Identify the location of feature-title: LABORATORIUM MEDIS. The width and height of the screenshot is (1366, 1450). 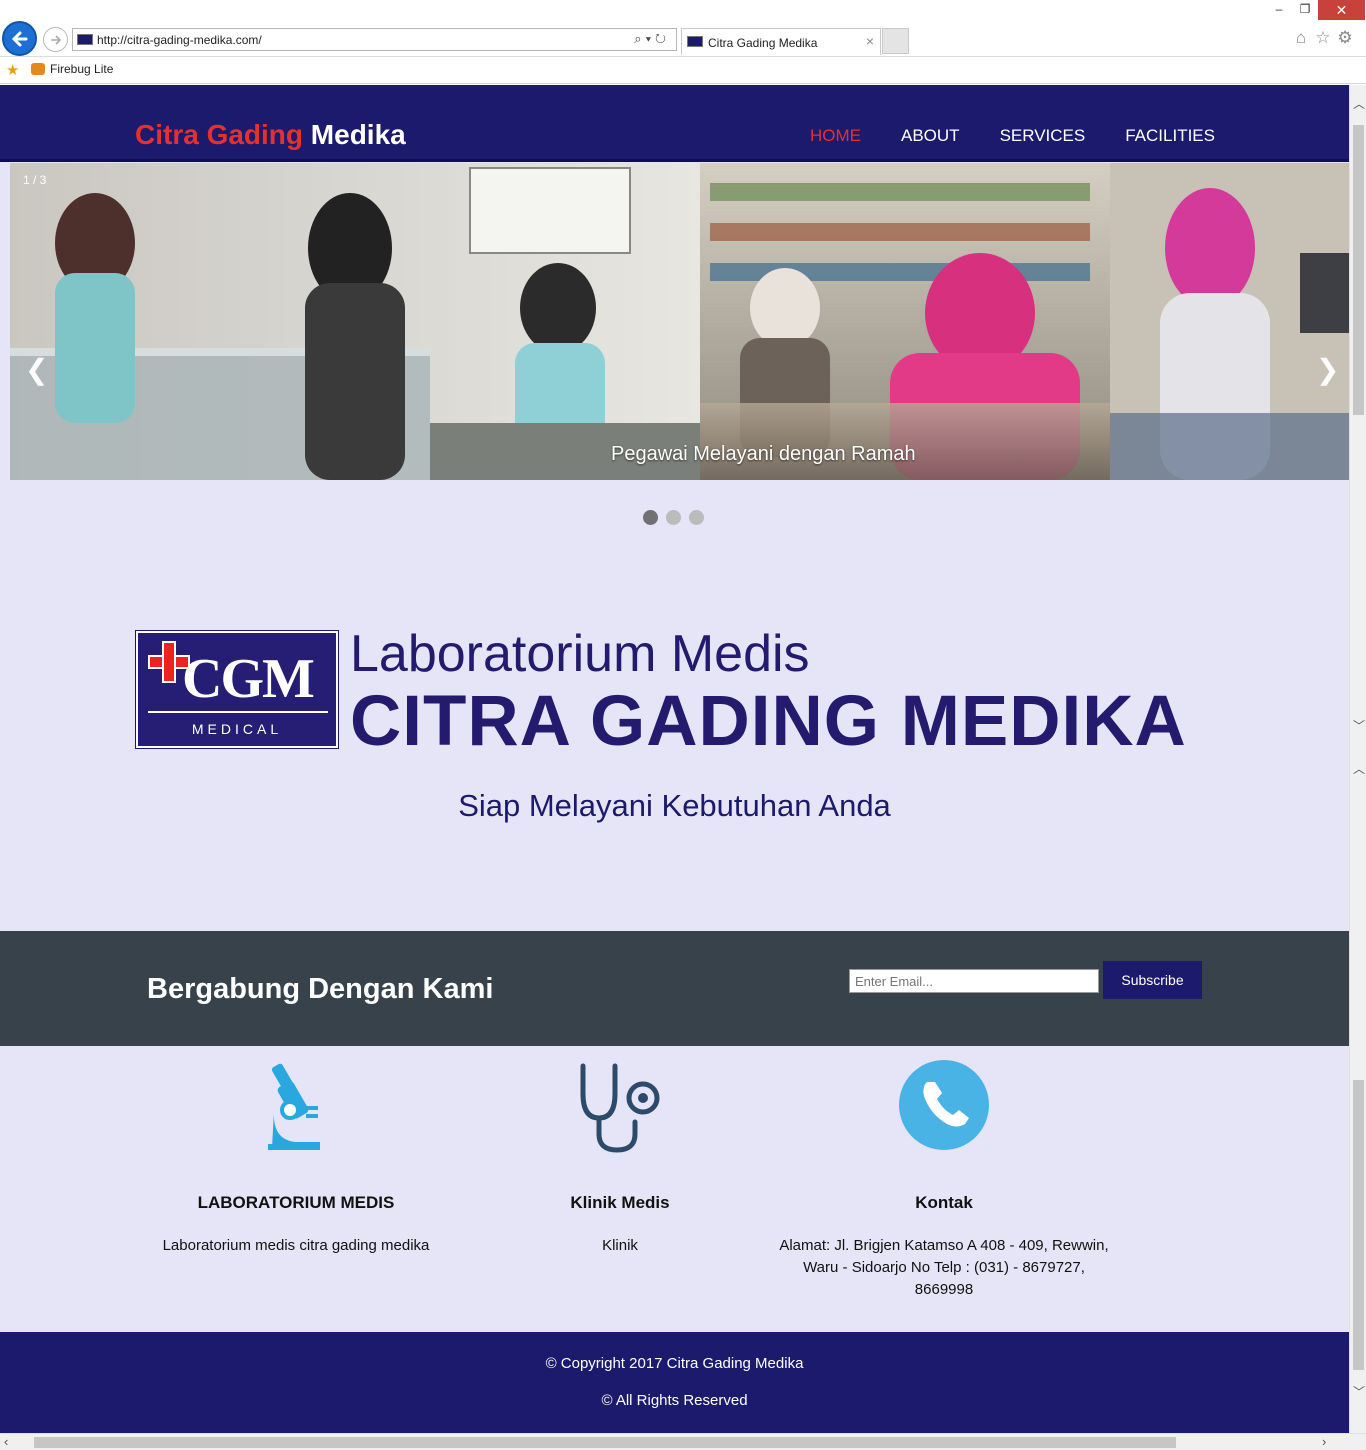
(296, 1202).